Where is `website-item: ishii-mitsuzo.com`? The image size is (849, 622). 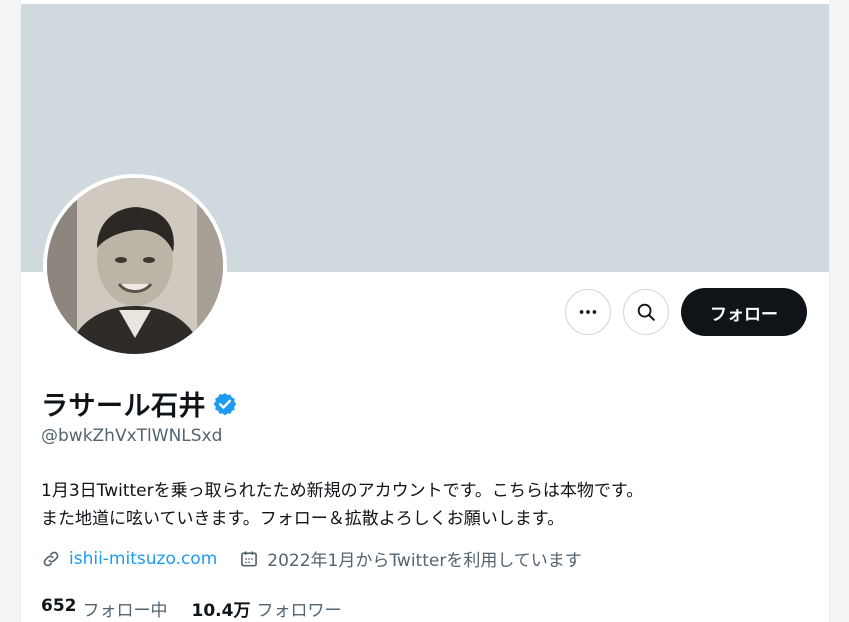
website-item: ishii-mitsuzo.com is located at coordinates (129, 559).